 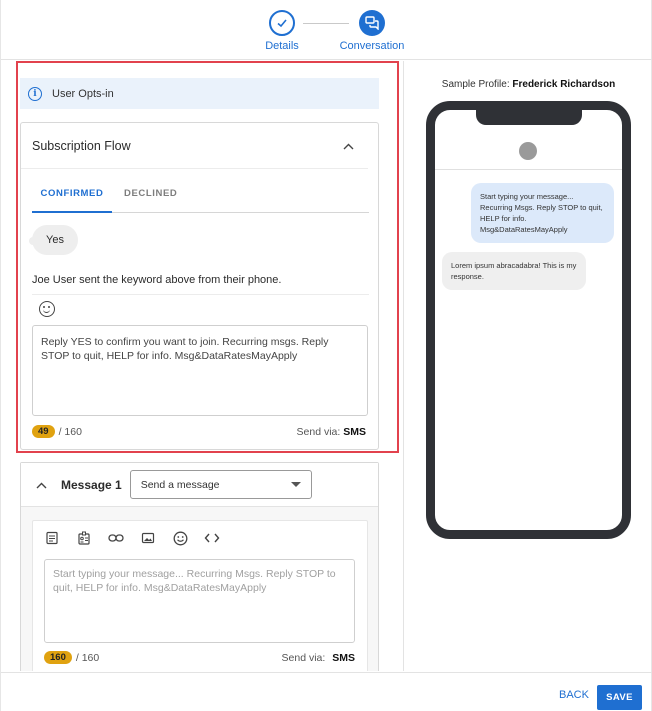 I want to click on sample-profile: Sample Profile: Frederick Richardson, so click(x=528, y=84).